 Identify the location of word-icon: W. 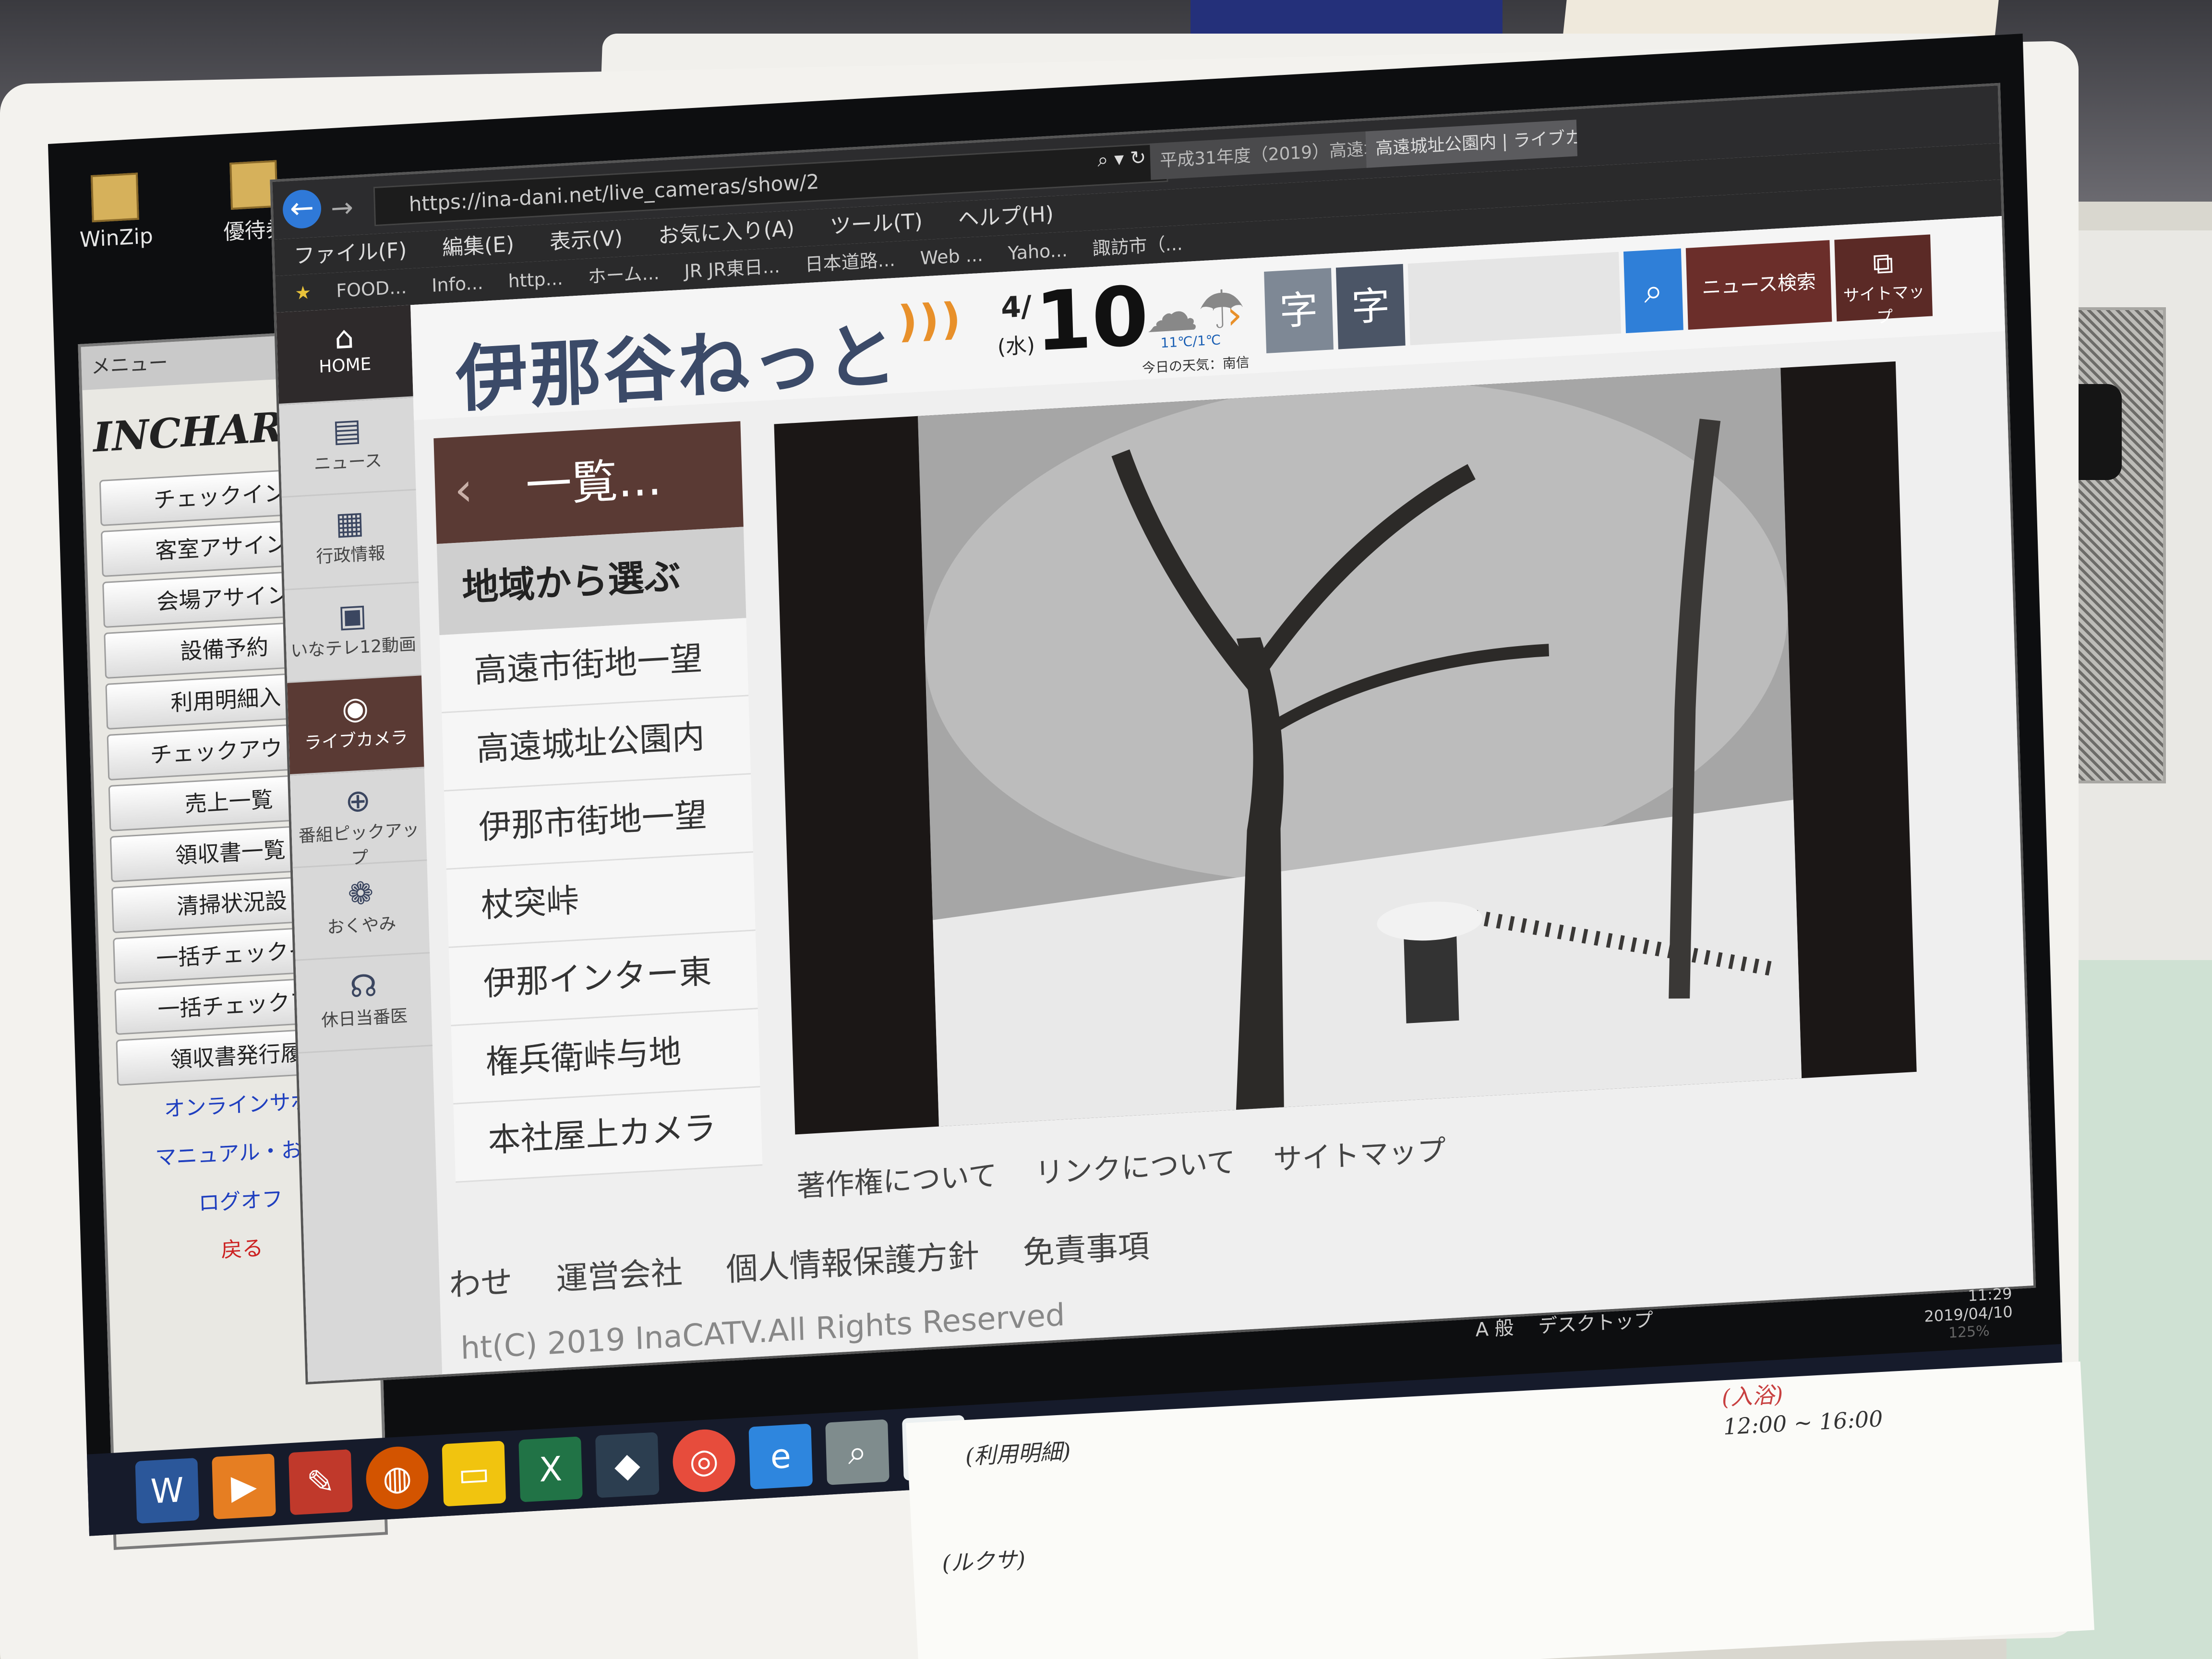
(167, 1490).